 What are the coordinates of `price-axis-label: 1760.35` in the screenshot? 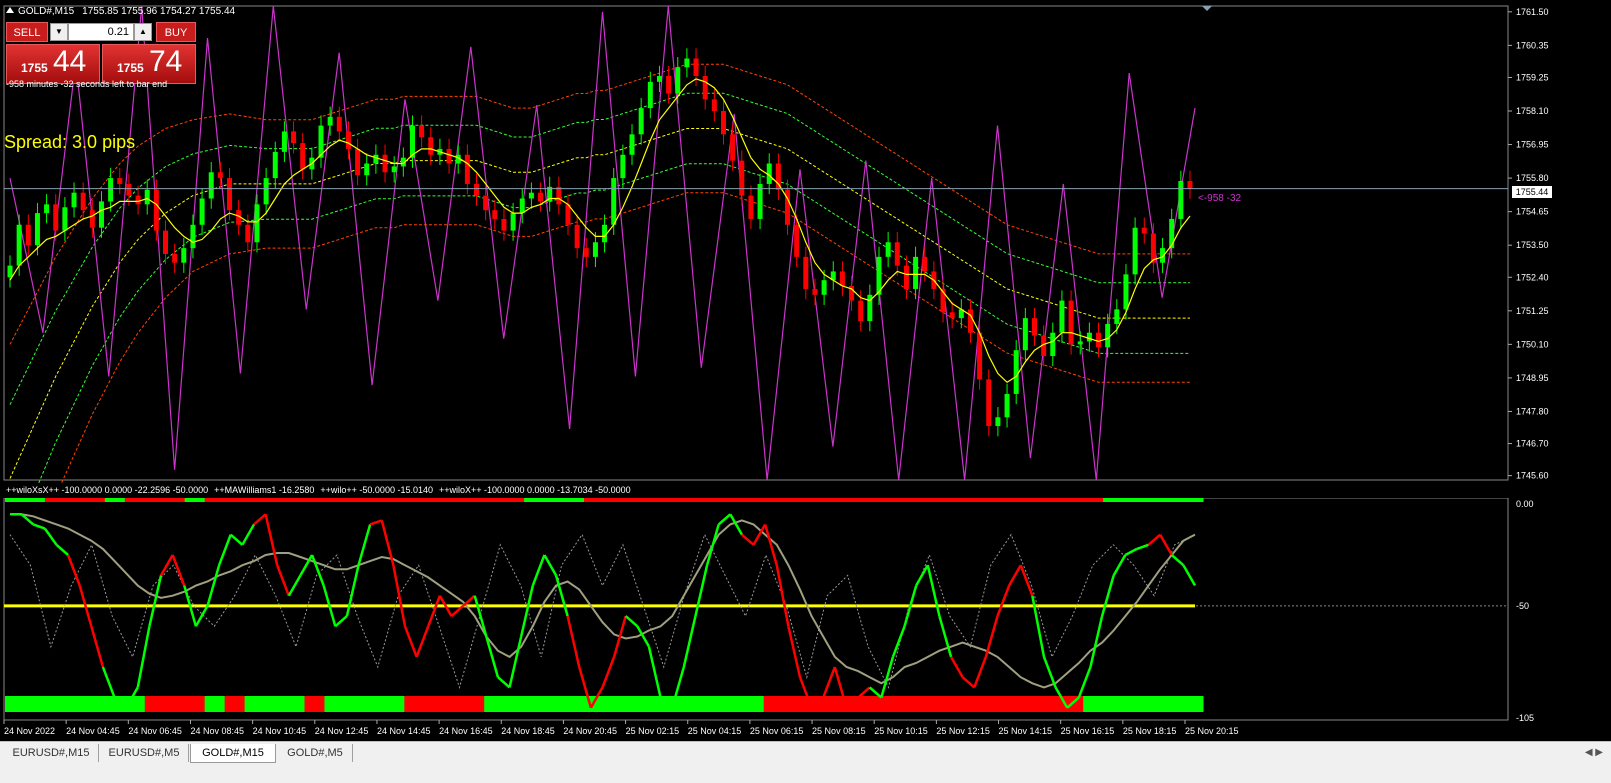 It's located at (1532, 45).